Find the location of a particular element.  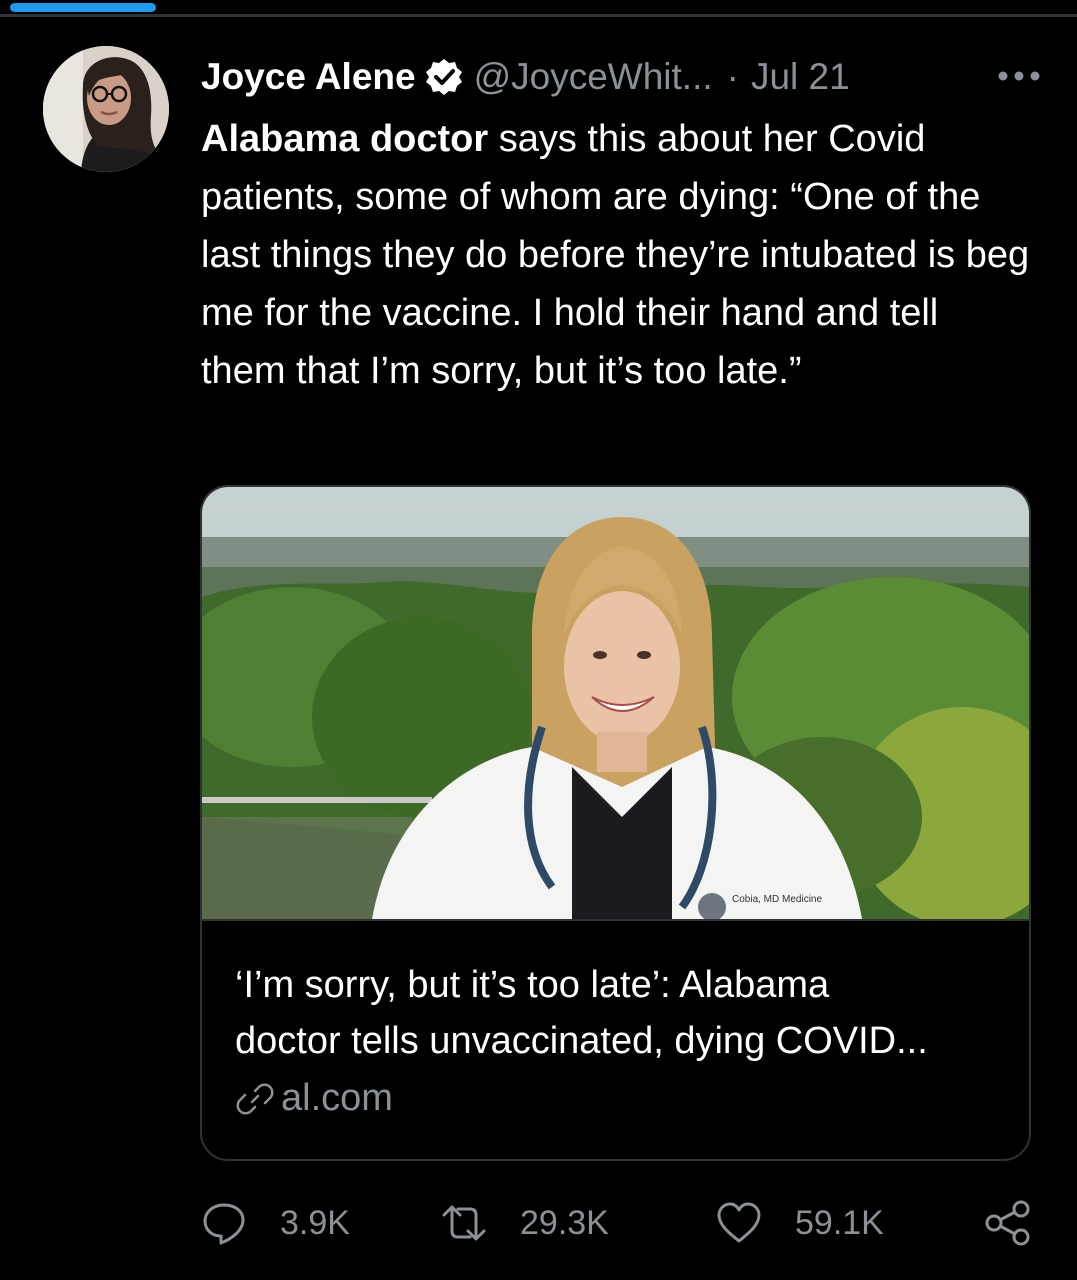

share-icon is located at coordinates (1007, 1223).